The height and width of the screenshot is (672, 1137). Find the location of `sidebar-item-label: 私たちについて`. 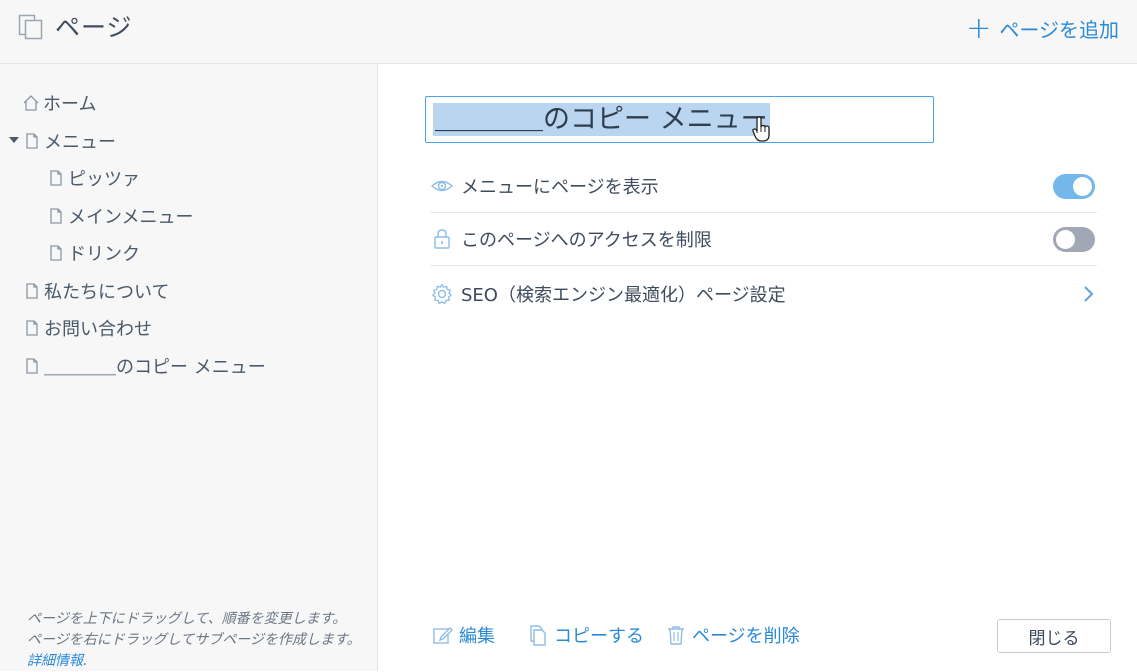

sidebar-item-label: 私たちについて is located at coordinates (107, 292).